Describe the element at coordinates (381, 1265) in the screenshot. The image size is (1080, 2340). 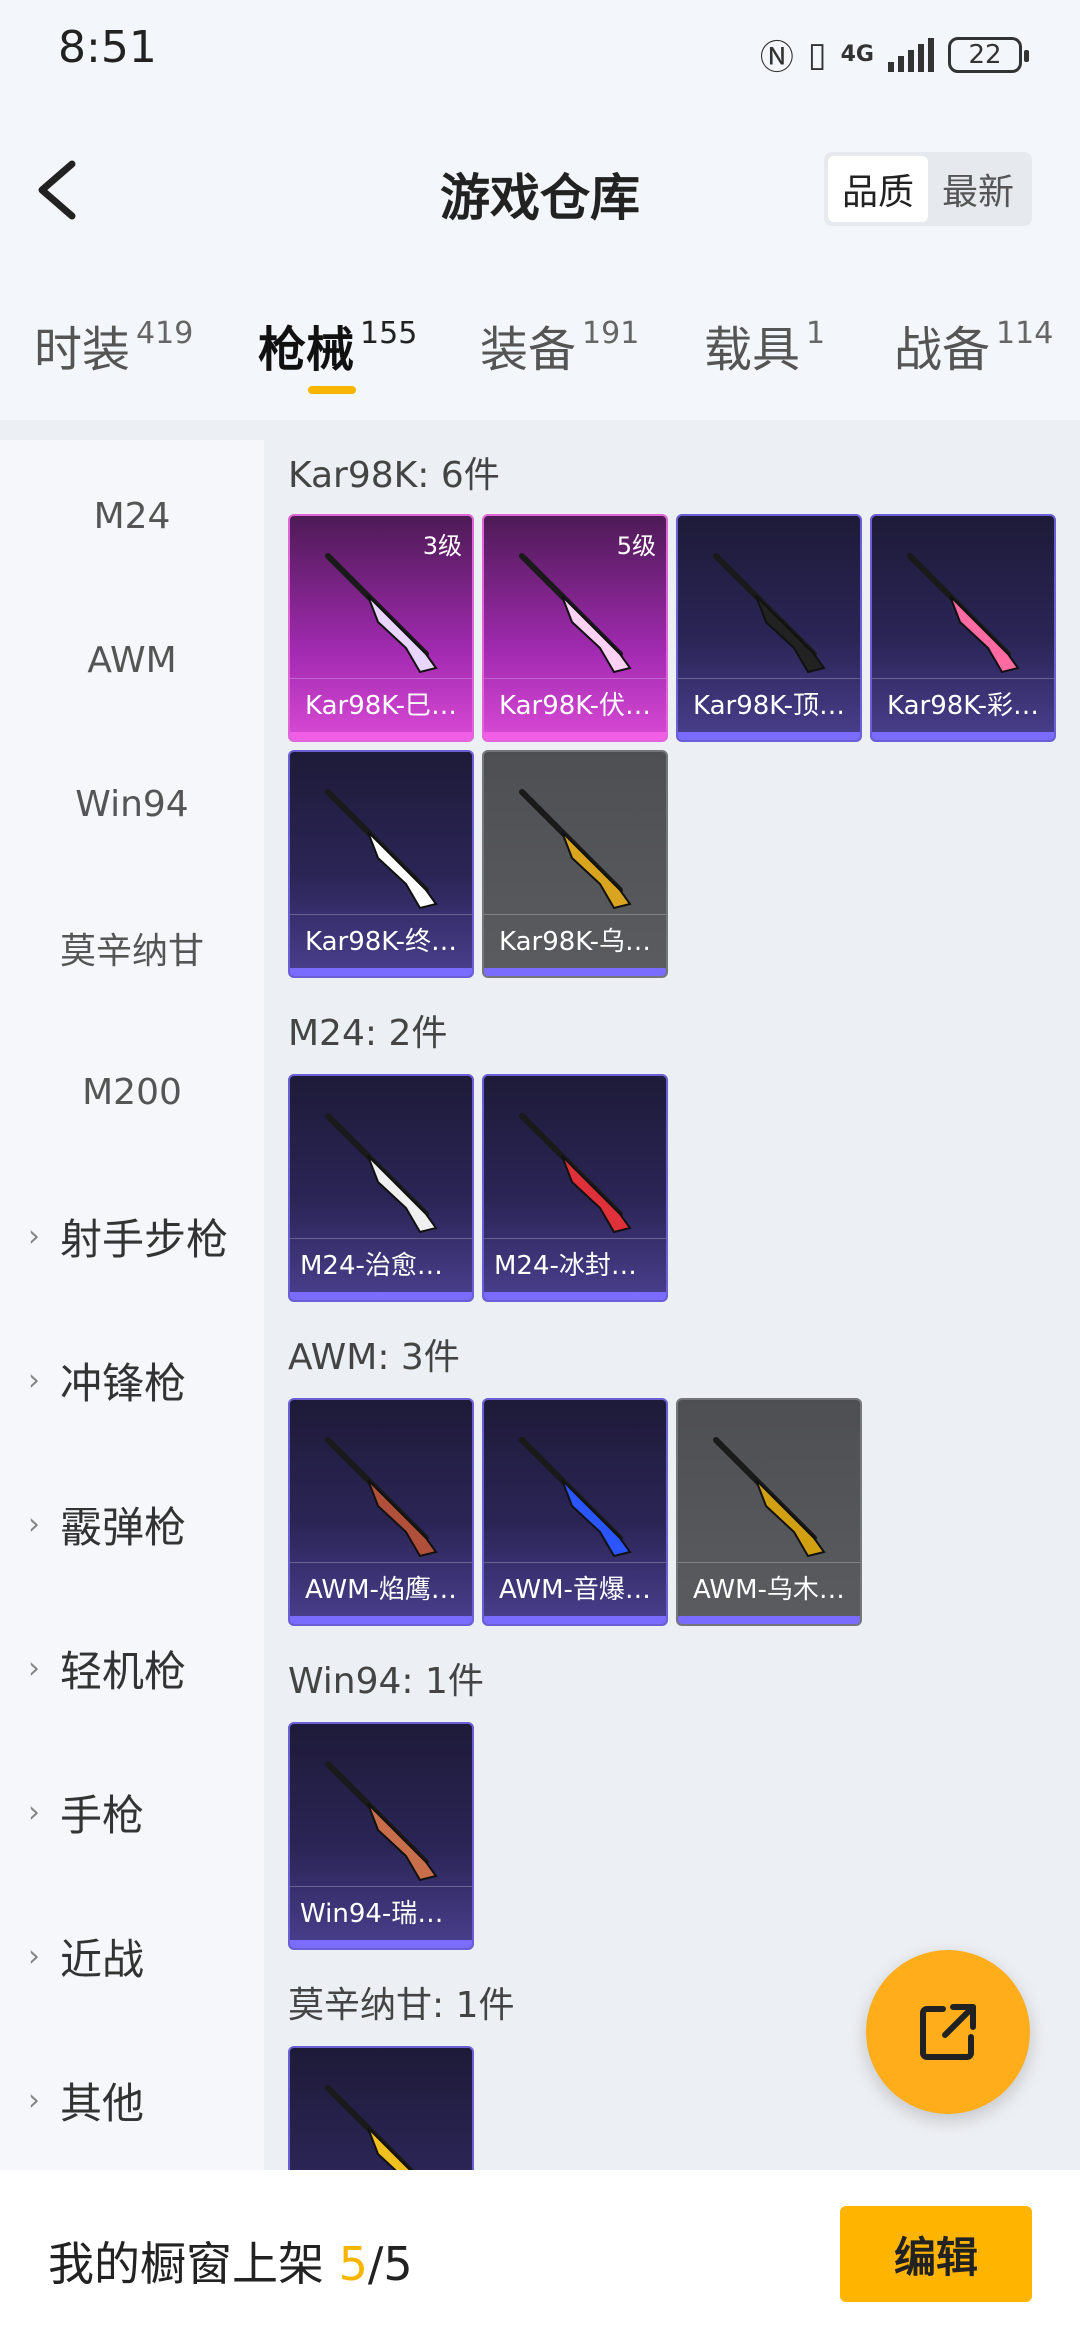
I see `item-name: M24-治愈之星` at that location.